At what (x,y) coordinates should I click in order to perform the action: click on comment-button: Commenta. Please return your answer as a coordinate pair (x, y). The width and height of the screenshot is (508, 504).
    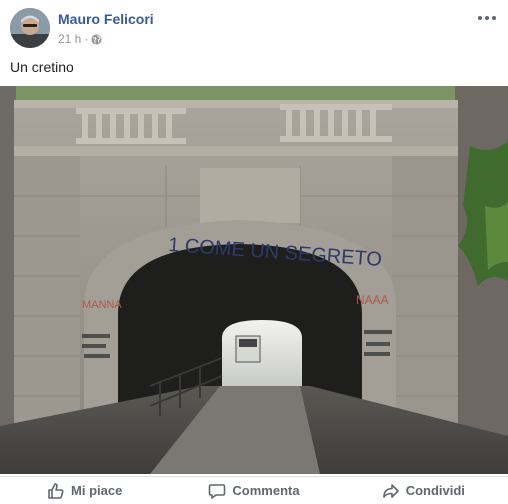
    Looking at the image, I should click on (253, 490).